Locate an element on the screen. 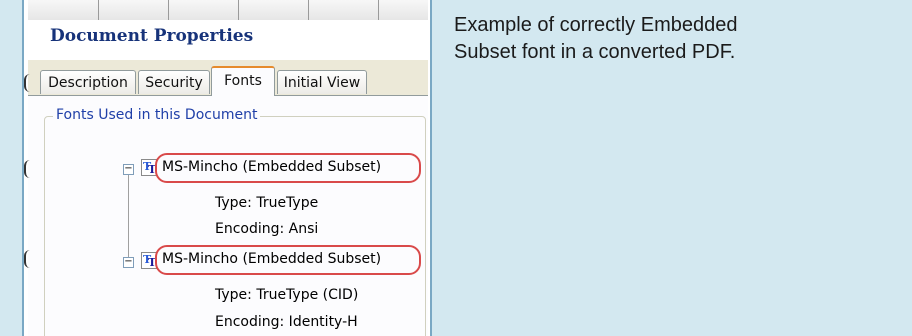  tab-description: Description is located at coordinates (88, 82).